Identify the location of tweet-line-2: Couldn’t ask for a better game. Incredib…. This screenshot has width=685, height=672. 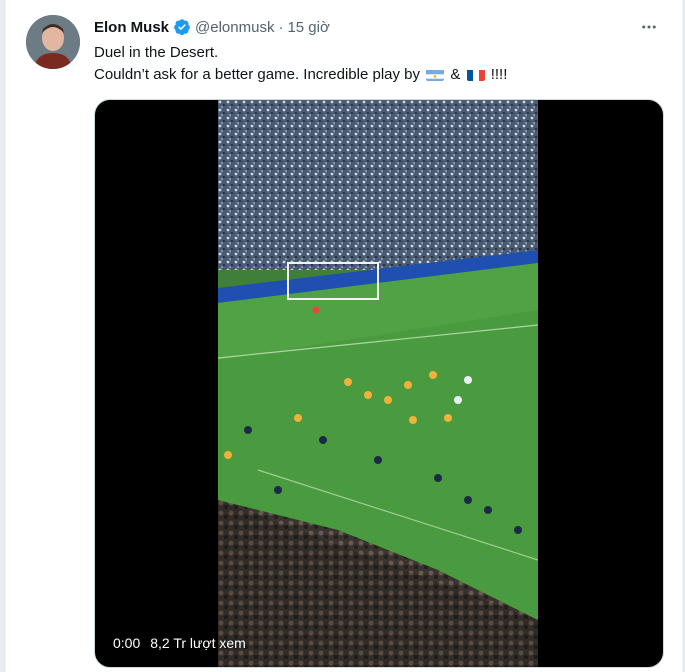
(378, 75).